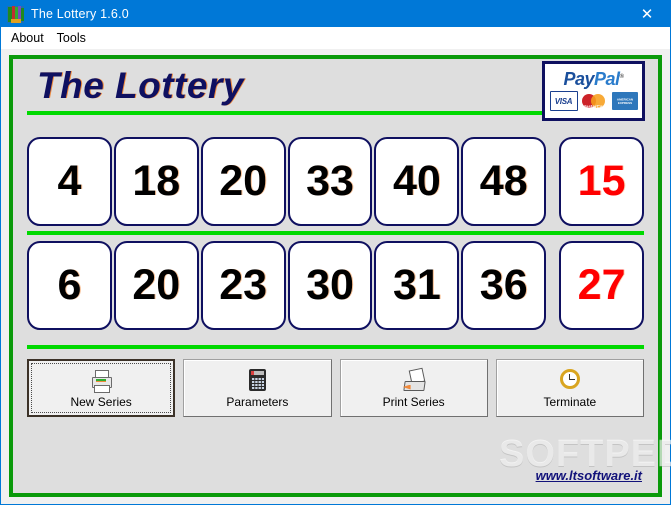 Image resolution: width=671 pixels, height=505 pixels. Describe the element at coordinates (330, 181) in the screenshot. I see `number-box: 33` at that location.